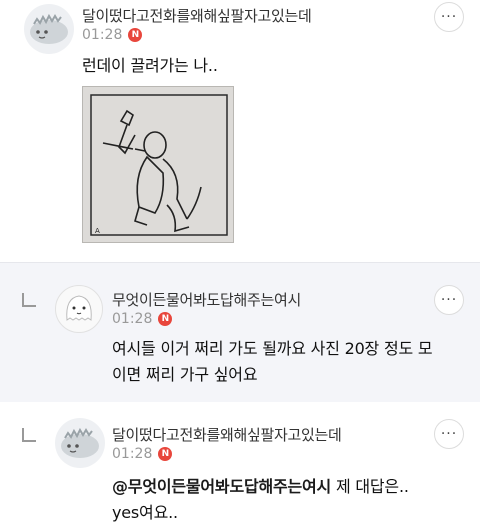 This screenshot has width=480, height=528. Describe the element at coordinates (221, 486) in the screenshot. I see `mention-link: @무엇이든물어봐도답해주는여시` at that location.